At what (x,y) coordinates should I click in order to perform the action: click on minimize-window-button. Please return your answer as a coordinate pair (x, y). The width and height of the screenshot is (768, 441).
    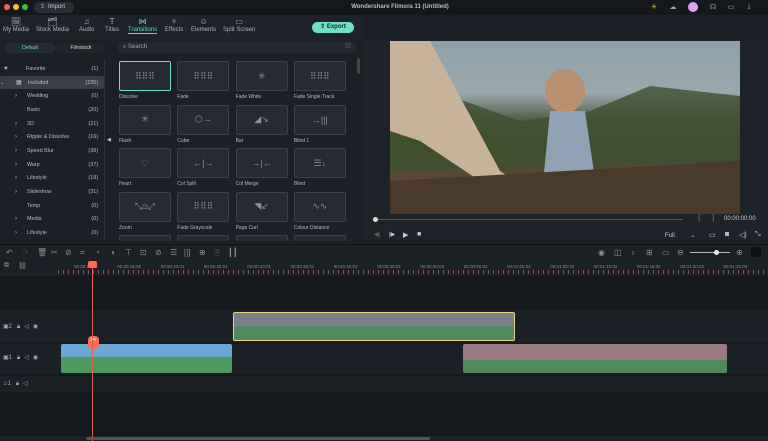
    Looking at the image, I should click on (16, 7).